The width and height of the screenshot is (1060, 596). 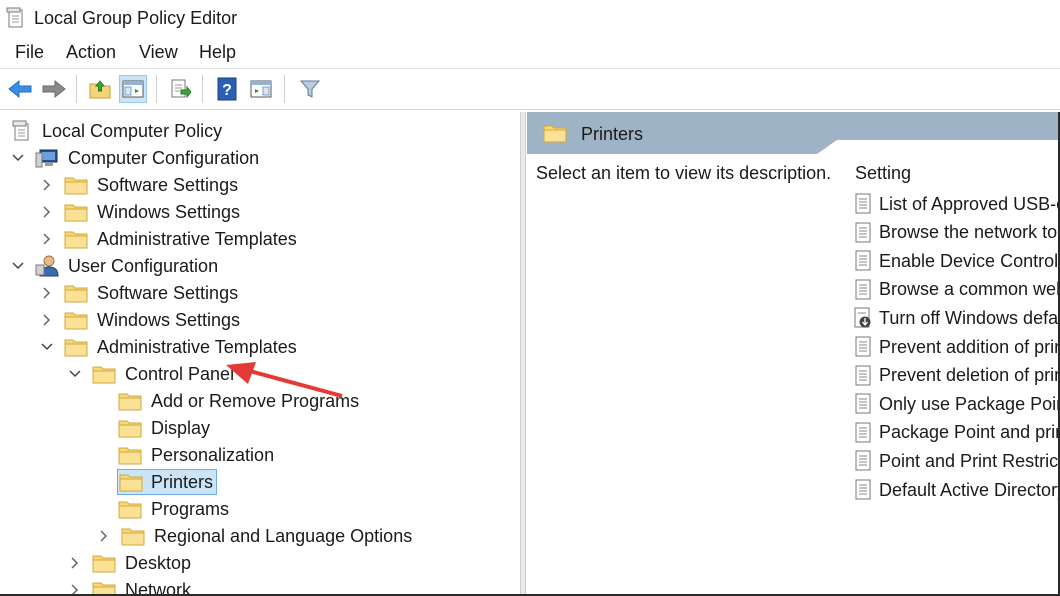 What do you see at coordinates (140, 320) in the screenshot?
I see `tree-item-uc-windows-settings: Windows Settings` at bounding box center [140, 320].